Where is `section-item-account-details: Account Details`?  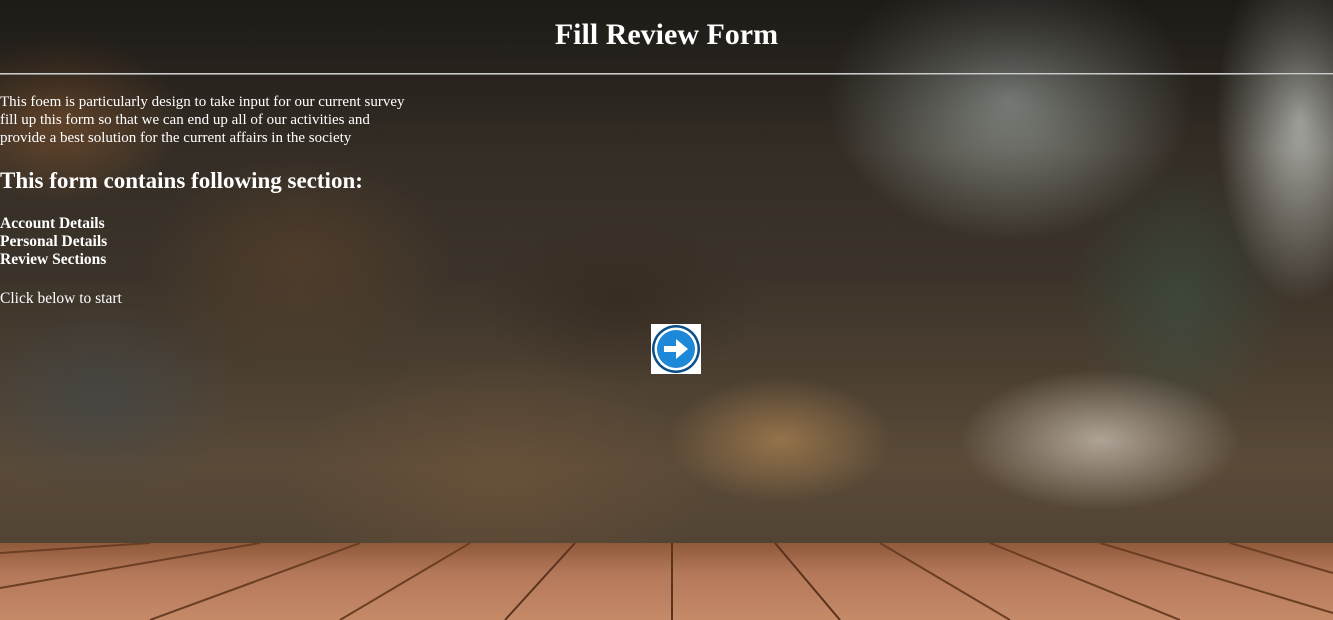
section-item-account-details: Account Details is located at coordinates (52, 223).